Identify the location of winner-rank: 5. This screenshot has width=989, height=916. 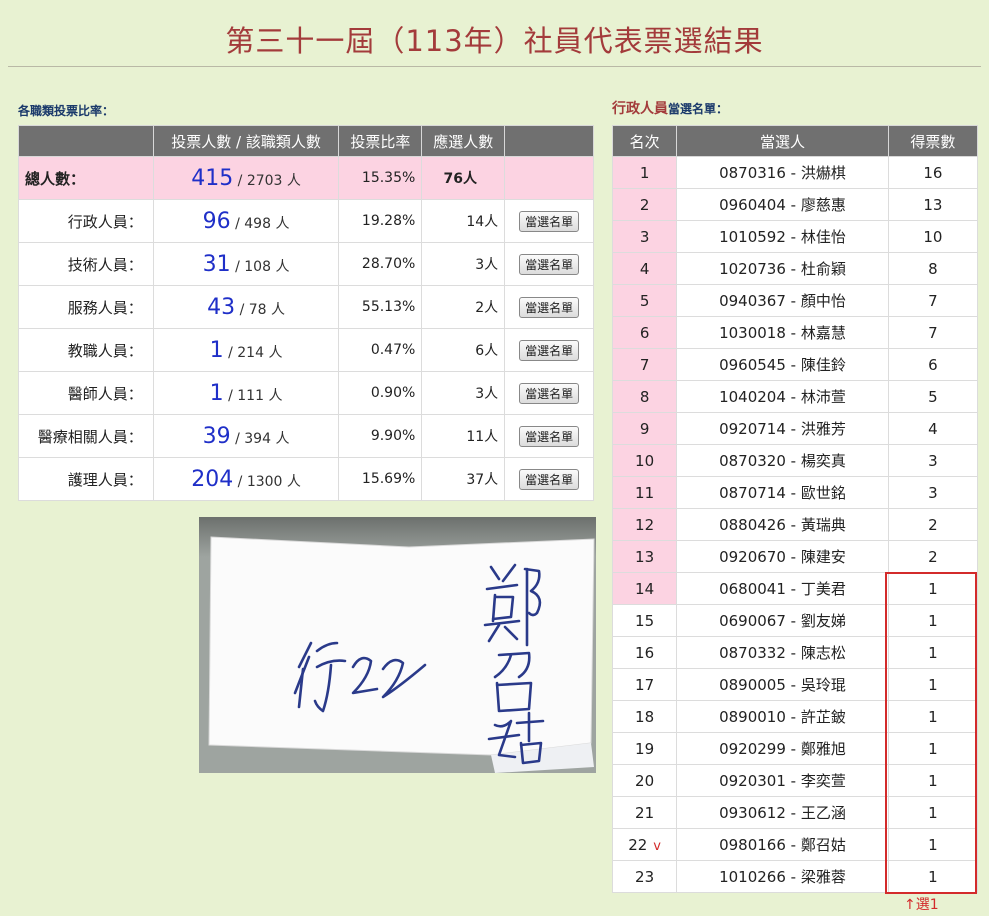
(644, 300).